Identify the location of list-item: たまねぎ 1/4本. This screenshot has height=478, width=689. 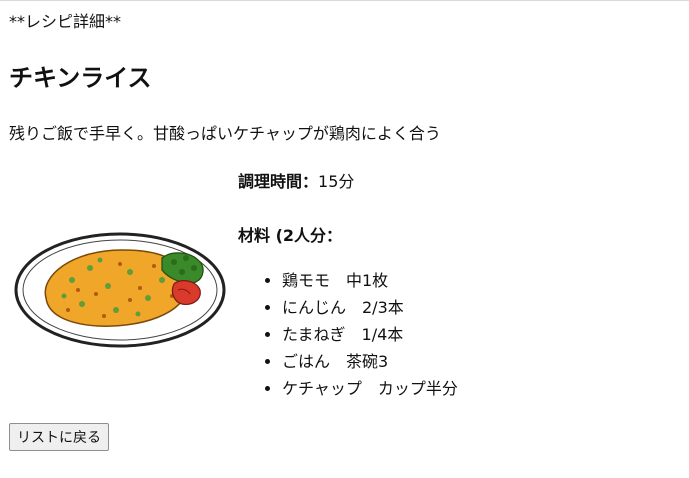
(370, 334).